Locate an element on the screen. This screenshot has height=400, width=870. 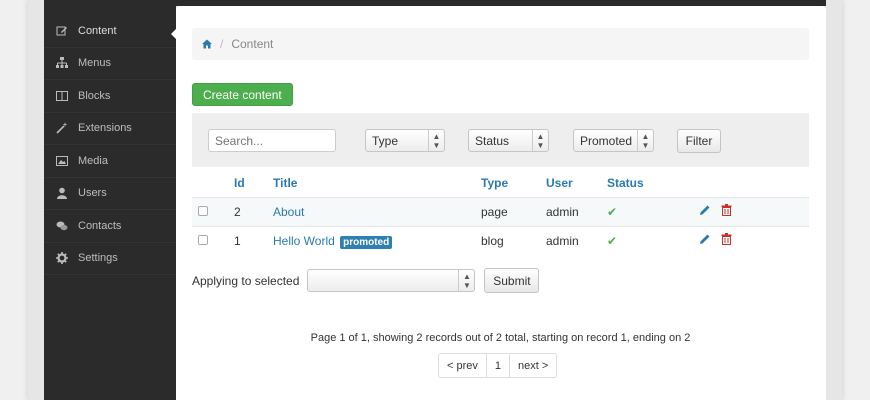
type-select-value: Type is located at coordinates (385, 140).